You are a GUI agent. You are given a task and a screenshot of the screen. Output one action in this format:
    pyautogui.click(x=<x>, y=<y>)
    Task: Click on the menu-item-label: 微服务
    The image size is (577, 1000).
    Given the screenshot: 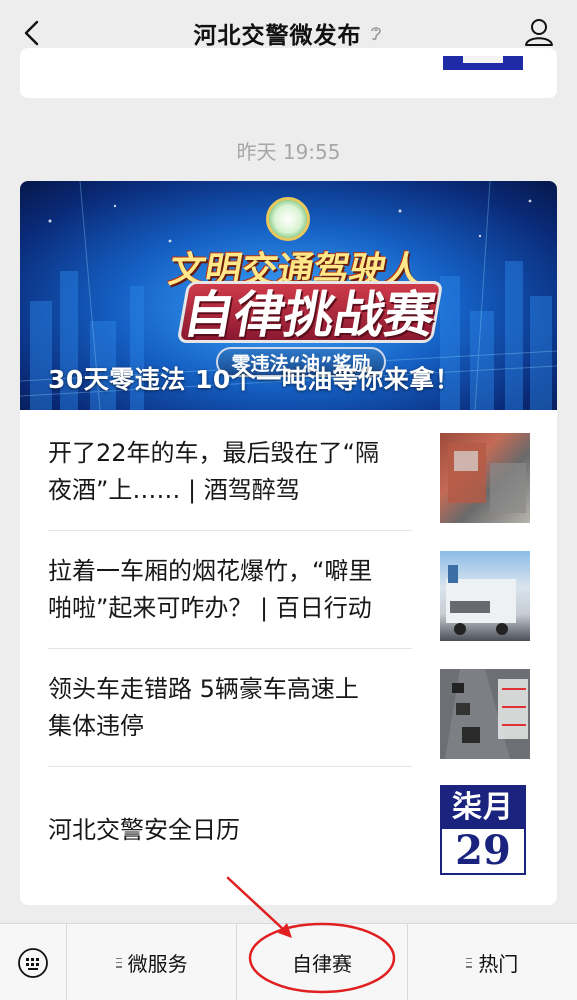 What is the action you would take?
    pyautogui.click(x=157, y=964)
    